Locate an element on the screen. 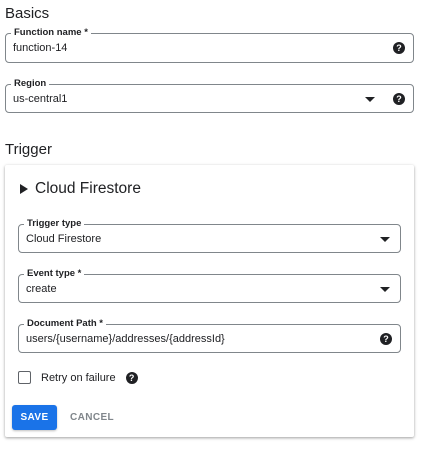  card-header: Cloud Firestore is located at coordinates (80, 189).